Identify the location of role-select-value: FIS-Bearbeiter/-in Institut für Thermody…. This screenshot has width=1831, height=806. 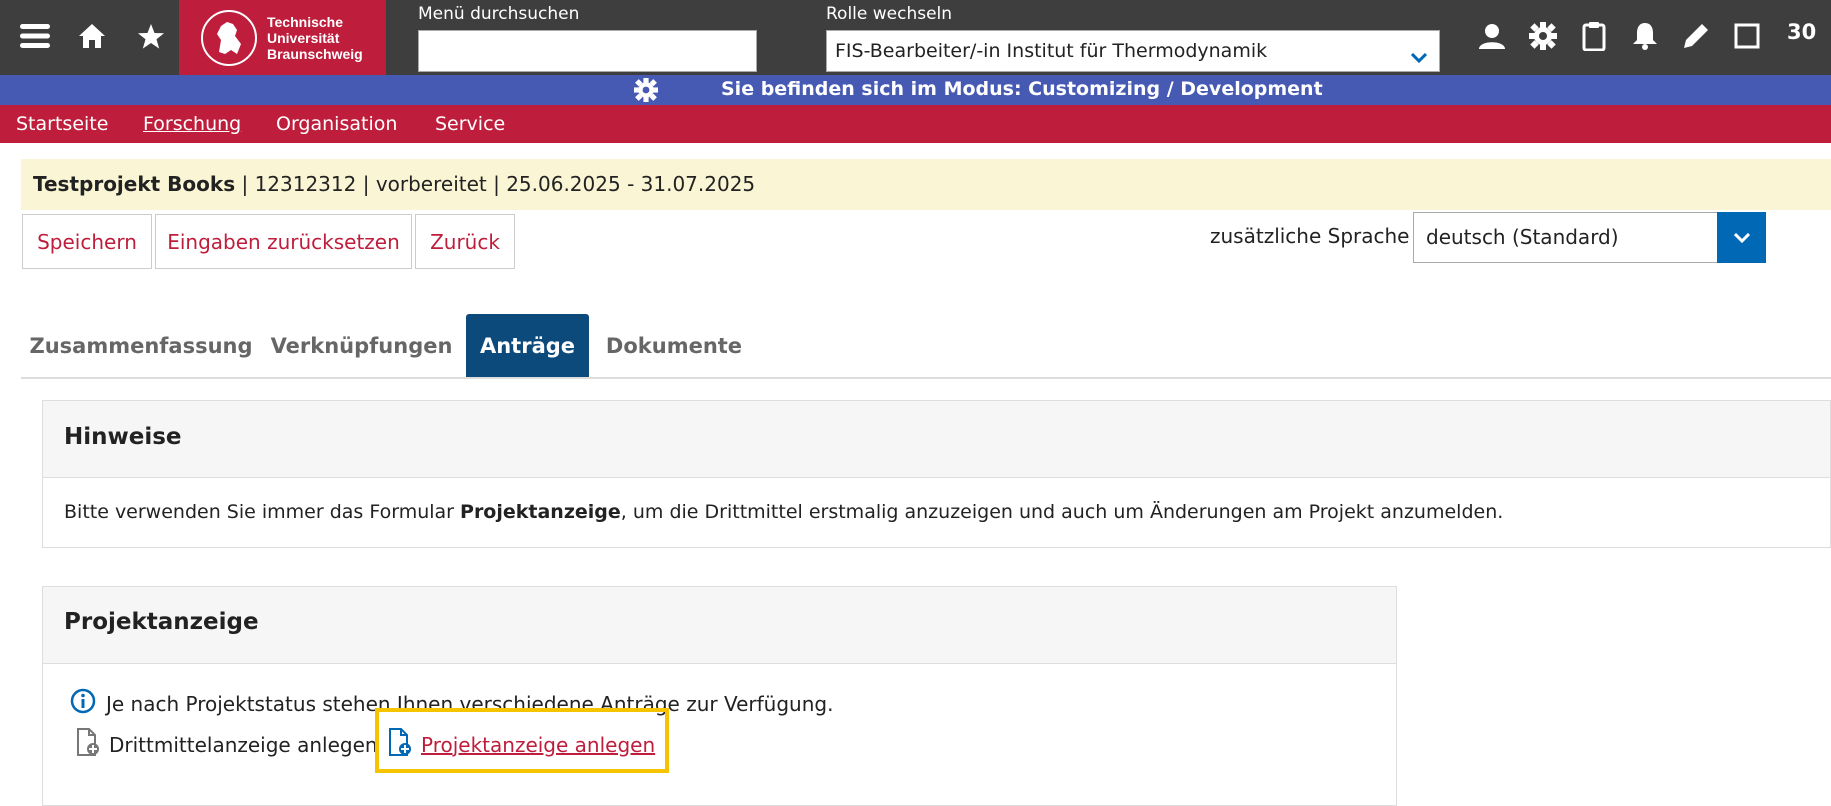
(1051, 51).